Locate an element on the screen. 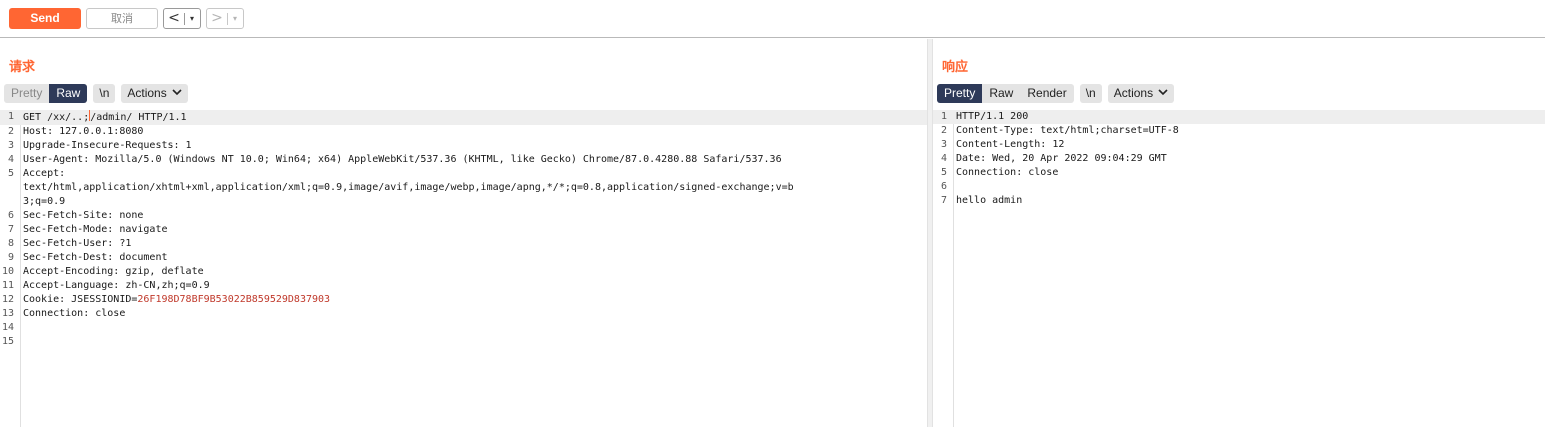 The image size is (1545, 427). request-view-bar: Pretty Raw \n Actions is located at coordinates (96, 93).